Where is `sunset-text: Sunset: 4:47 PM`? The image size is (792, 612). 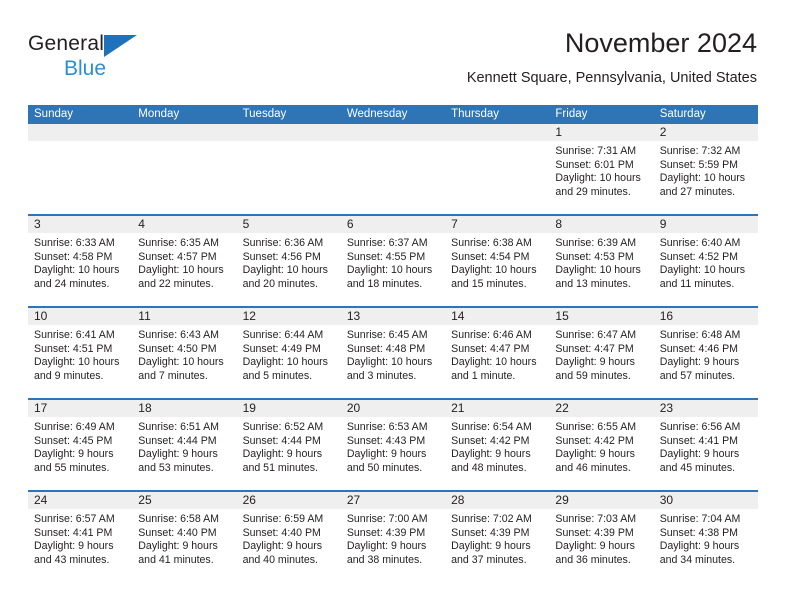
sunset-text: Sunset: 4:47 PM is located at coordinates (594, 348).